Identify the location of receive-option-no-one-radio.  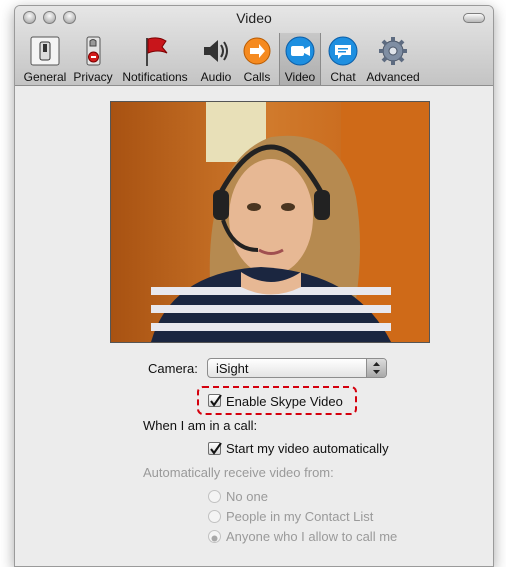
(214, 496).